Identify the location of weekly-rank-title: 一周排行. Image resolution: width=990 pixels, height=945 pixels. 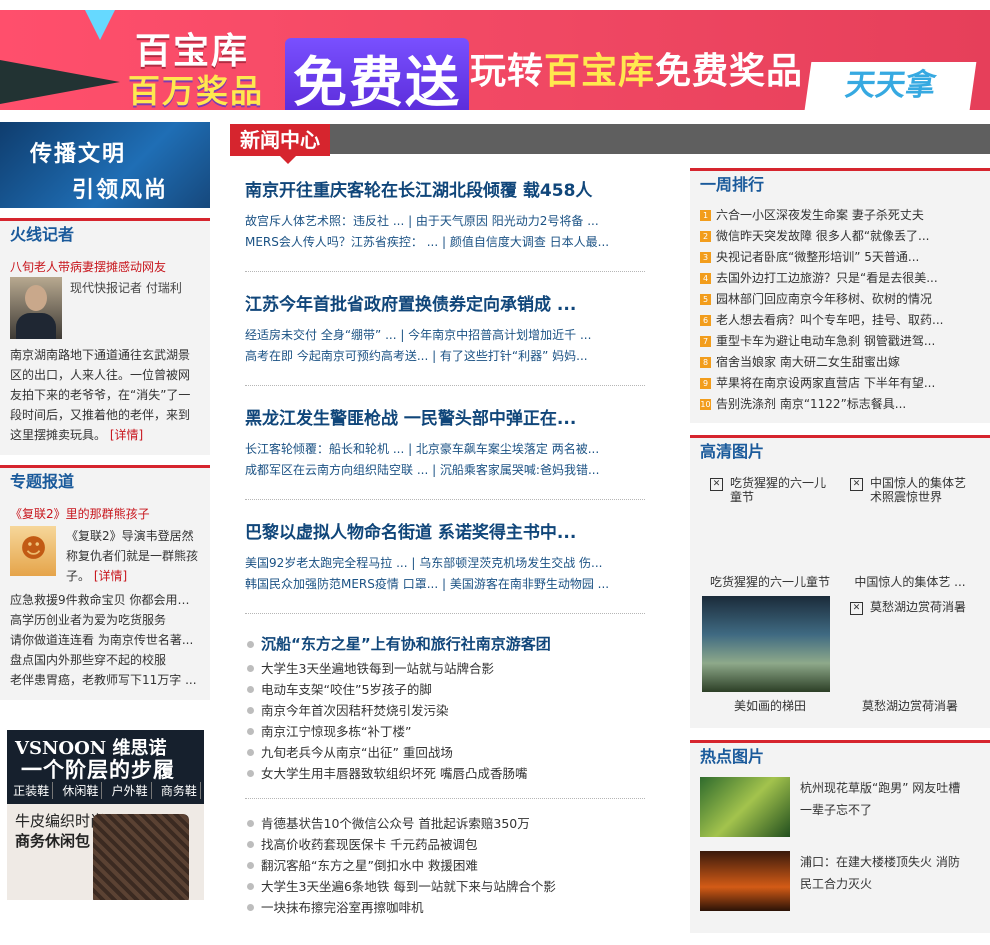
(840, 188).